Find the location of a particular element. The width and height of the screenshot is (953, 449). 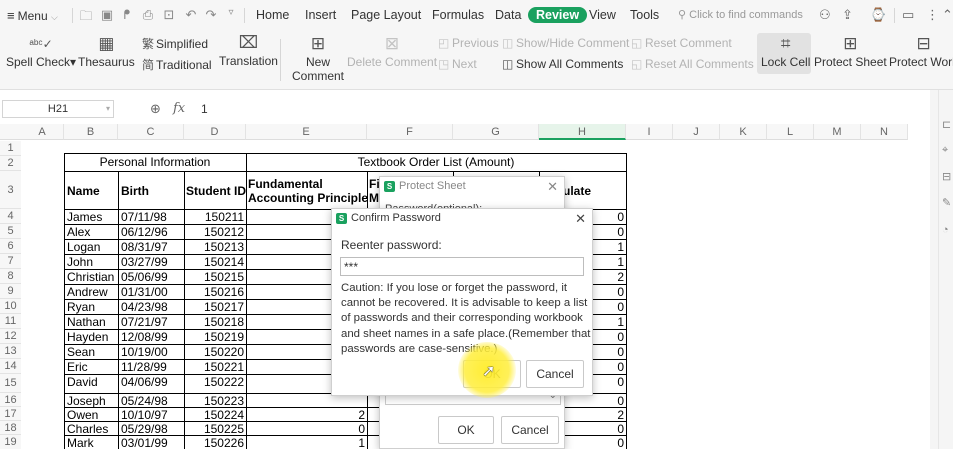

cell-birth: 07/21/97 is located at coordinates (152, 322).